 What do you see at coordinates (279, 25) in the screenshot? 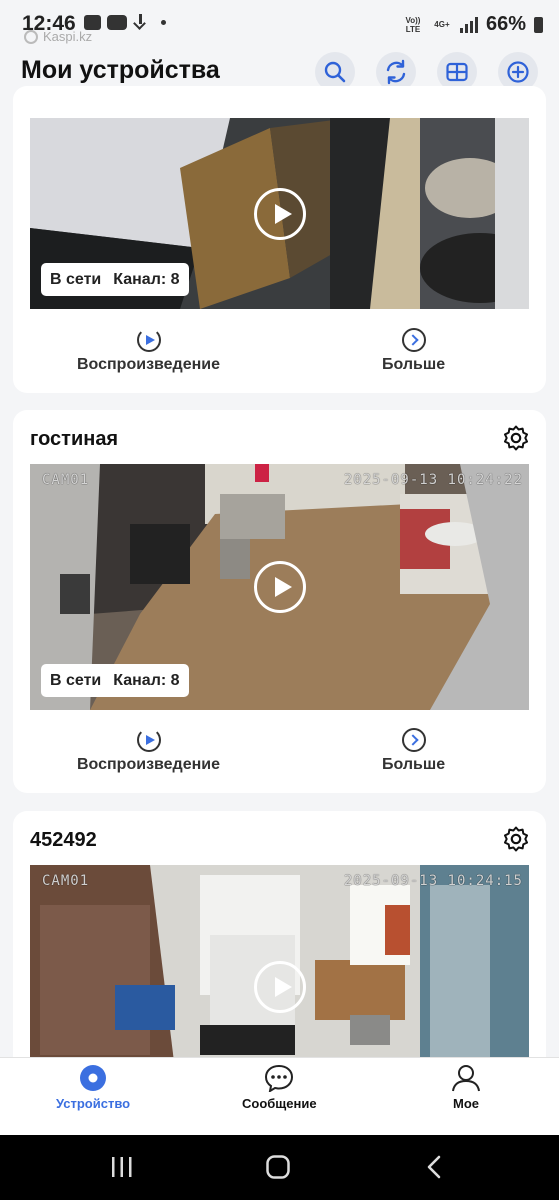
I see `status-bar: 12:46 Kaspi.kz Vo)) LTE 4G+ 66%` at bounding box center [279, 25].